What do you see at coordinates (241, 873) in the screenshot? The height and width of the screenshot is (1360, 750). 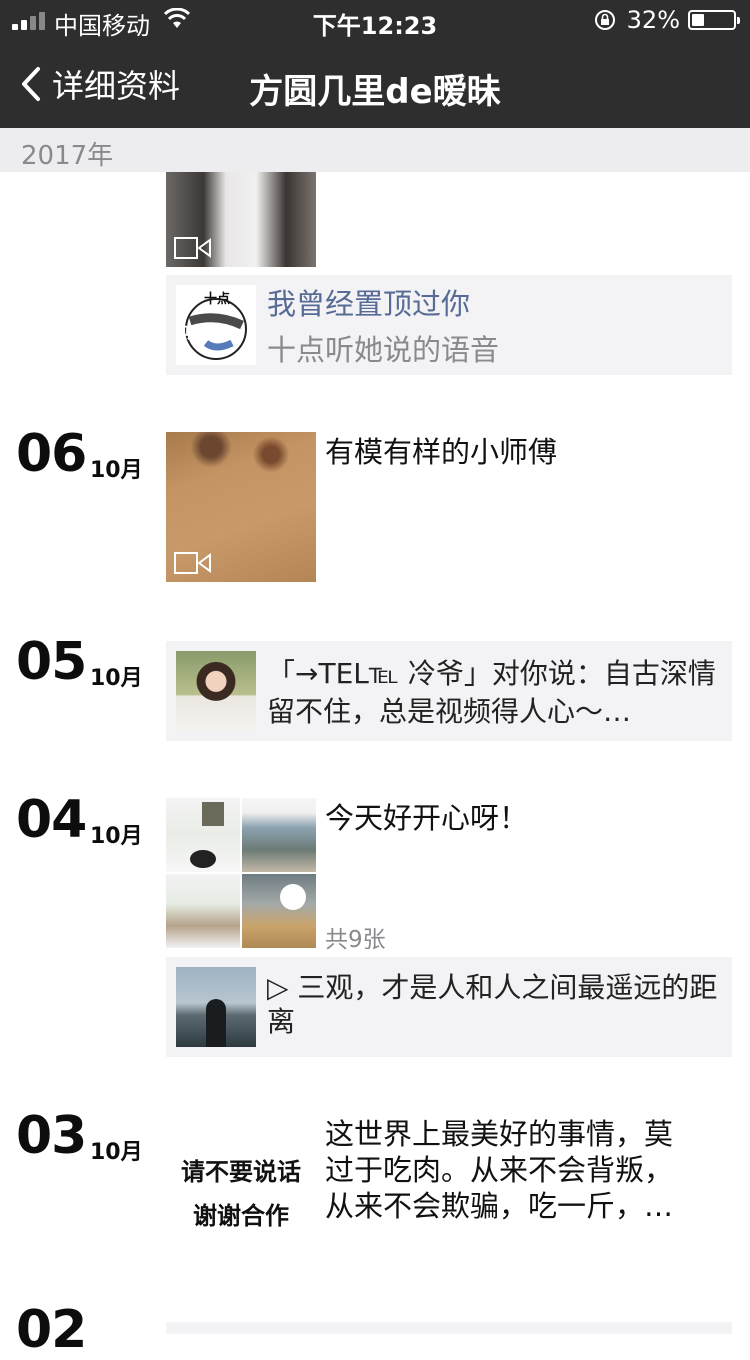 I see `photo-grid` at bounding box center [241, 873].